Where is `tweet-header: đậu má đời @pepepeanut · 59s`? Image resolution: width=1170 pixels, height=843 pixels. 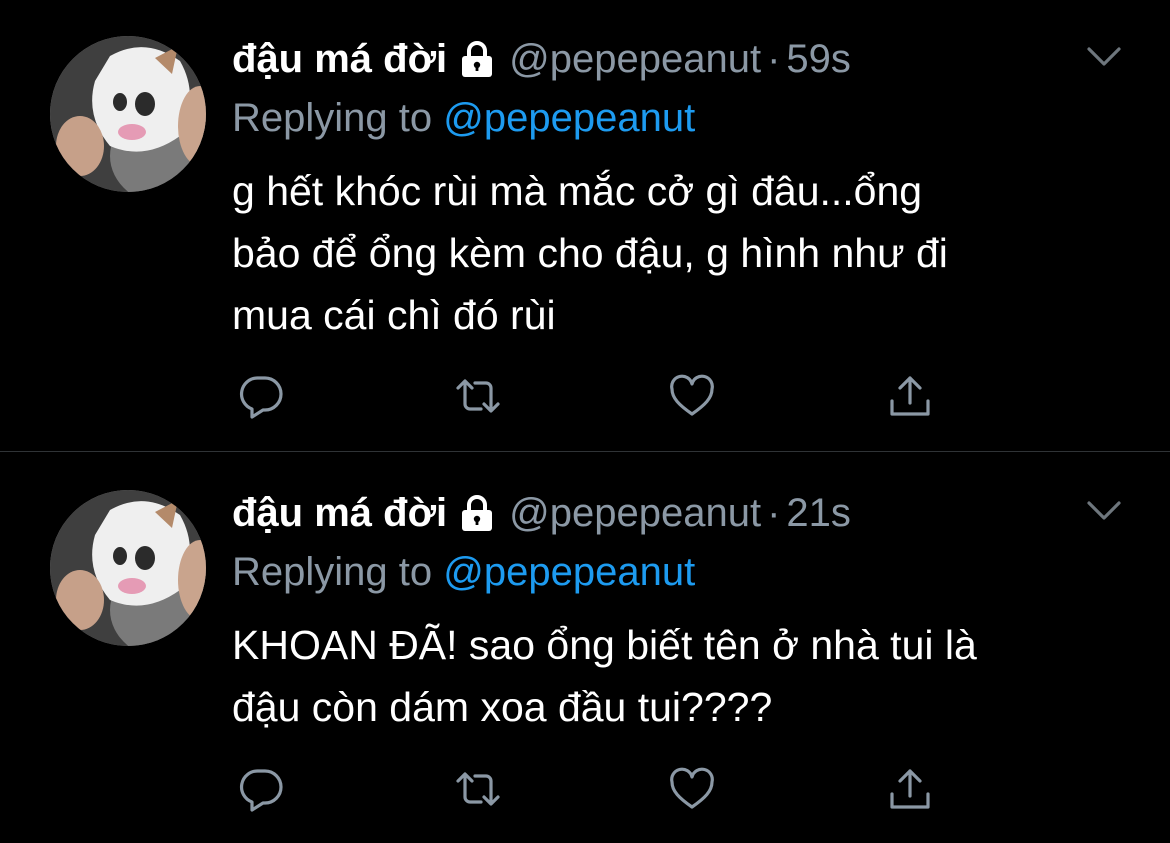
tweet-header: đậu má đời @pepepeanut · 59s is located at coordinates (541, 59).